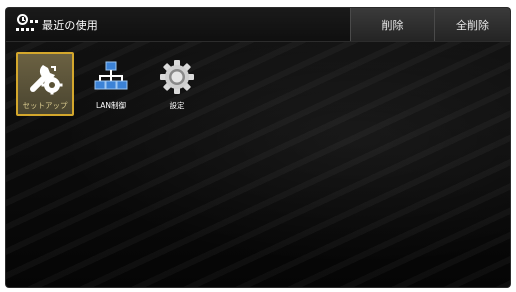  I want to click on recent-item-settings: 設定, so click(177, 84).